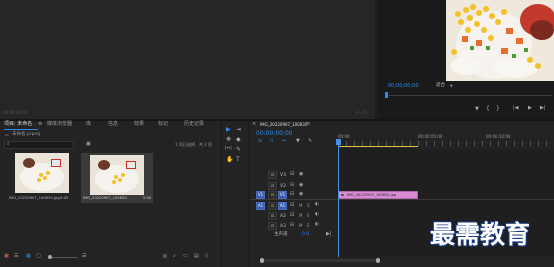  What do you see at coordinates (228, 140) in the screenshot?
I see `ripple-edit-tool-icon: ✥` at bounding box center [228, 140].